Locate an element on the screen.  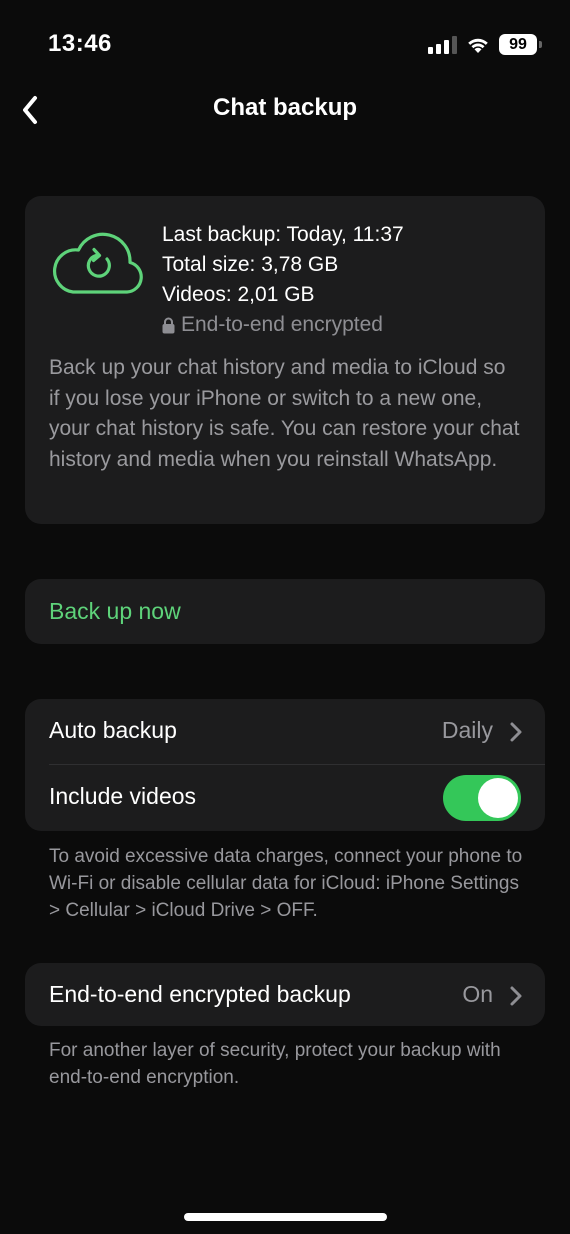
status-time: 13:46 is located at coordinates (80, 43).